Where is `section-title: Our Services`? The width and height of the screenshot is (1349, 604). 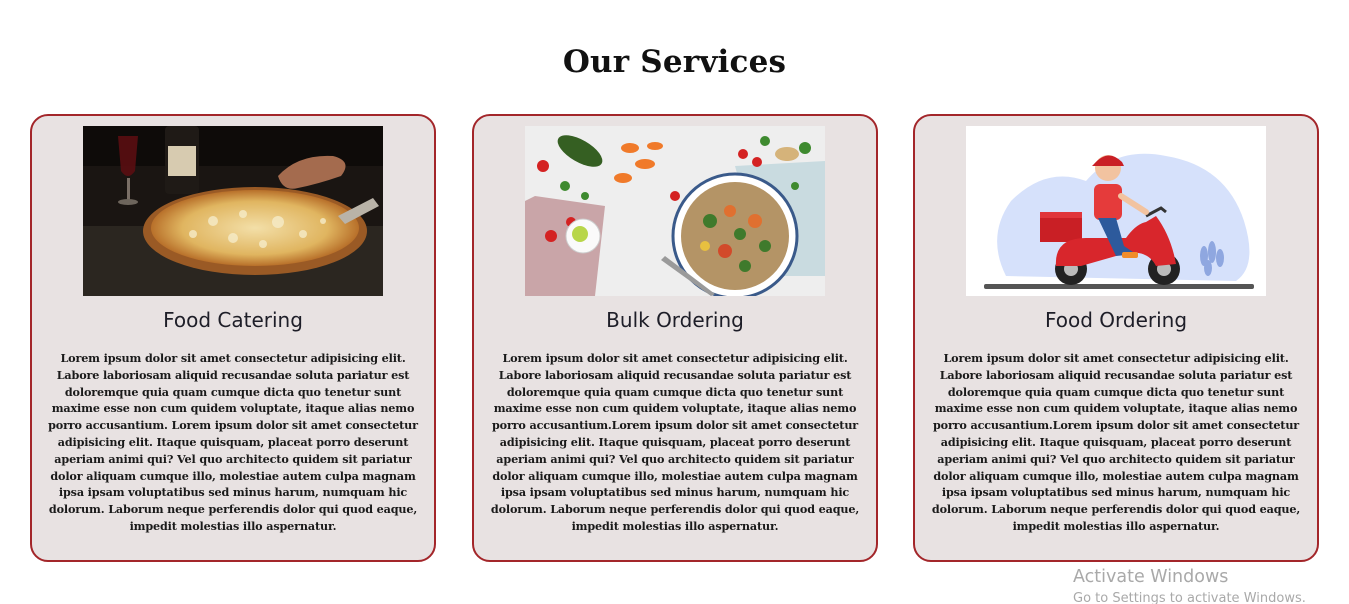 section-title: Our Services is located at coordinates (674, 62).